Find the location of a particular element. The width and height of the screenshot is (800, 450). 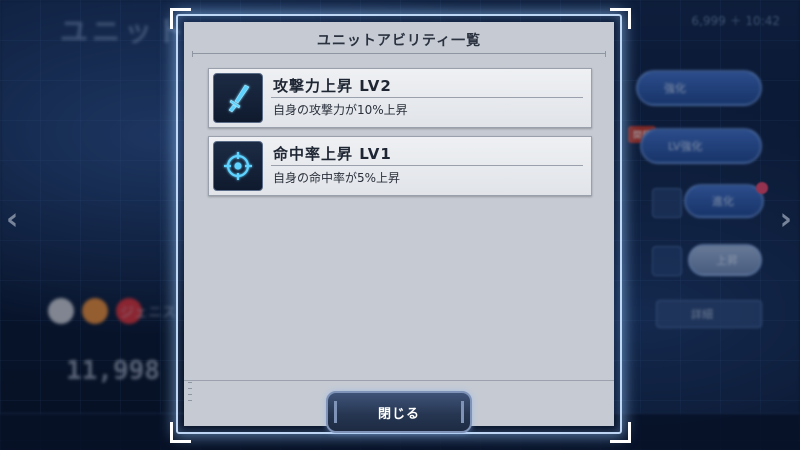

dialog-title: ユニットアビリティ一覧 is located at coordinates (399, 41).